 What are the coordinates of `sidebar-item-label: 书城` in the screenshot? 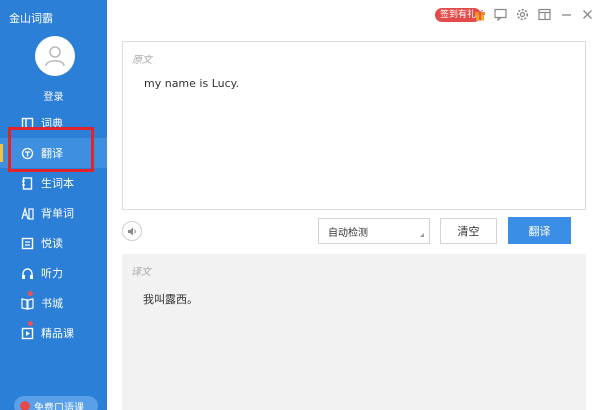 It's located at (52, 303).